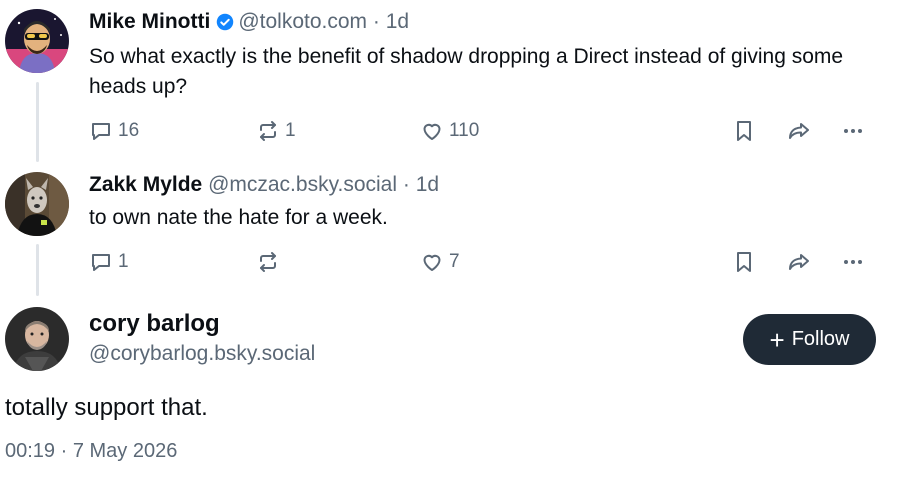 The height and width of the screenshot is (477, 900). I want to click on author-name: Mike Minotti, so click(149, 21).